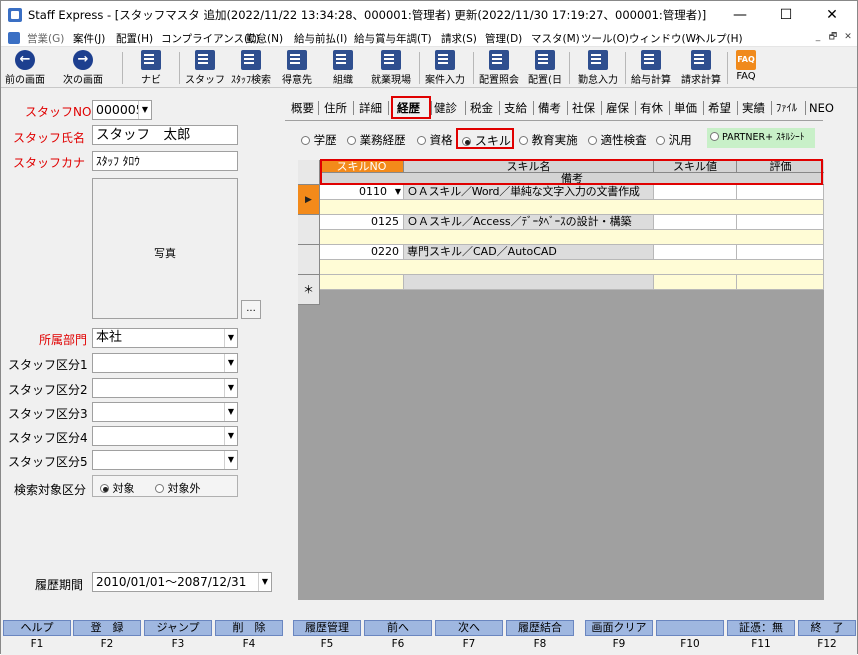  I want to click on f9-clear-button: 画面クリア, so click(619, 628).